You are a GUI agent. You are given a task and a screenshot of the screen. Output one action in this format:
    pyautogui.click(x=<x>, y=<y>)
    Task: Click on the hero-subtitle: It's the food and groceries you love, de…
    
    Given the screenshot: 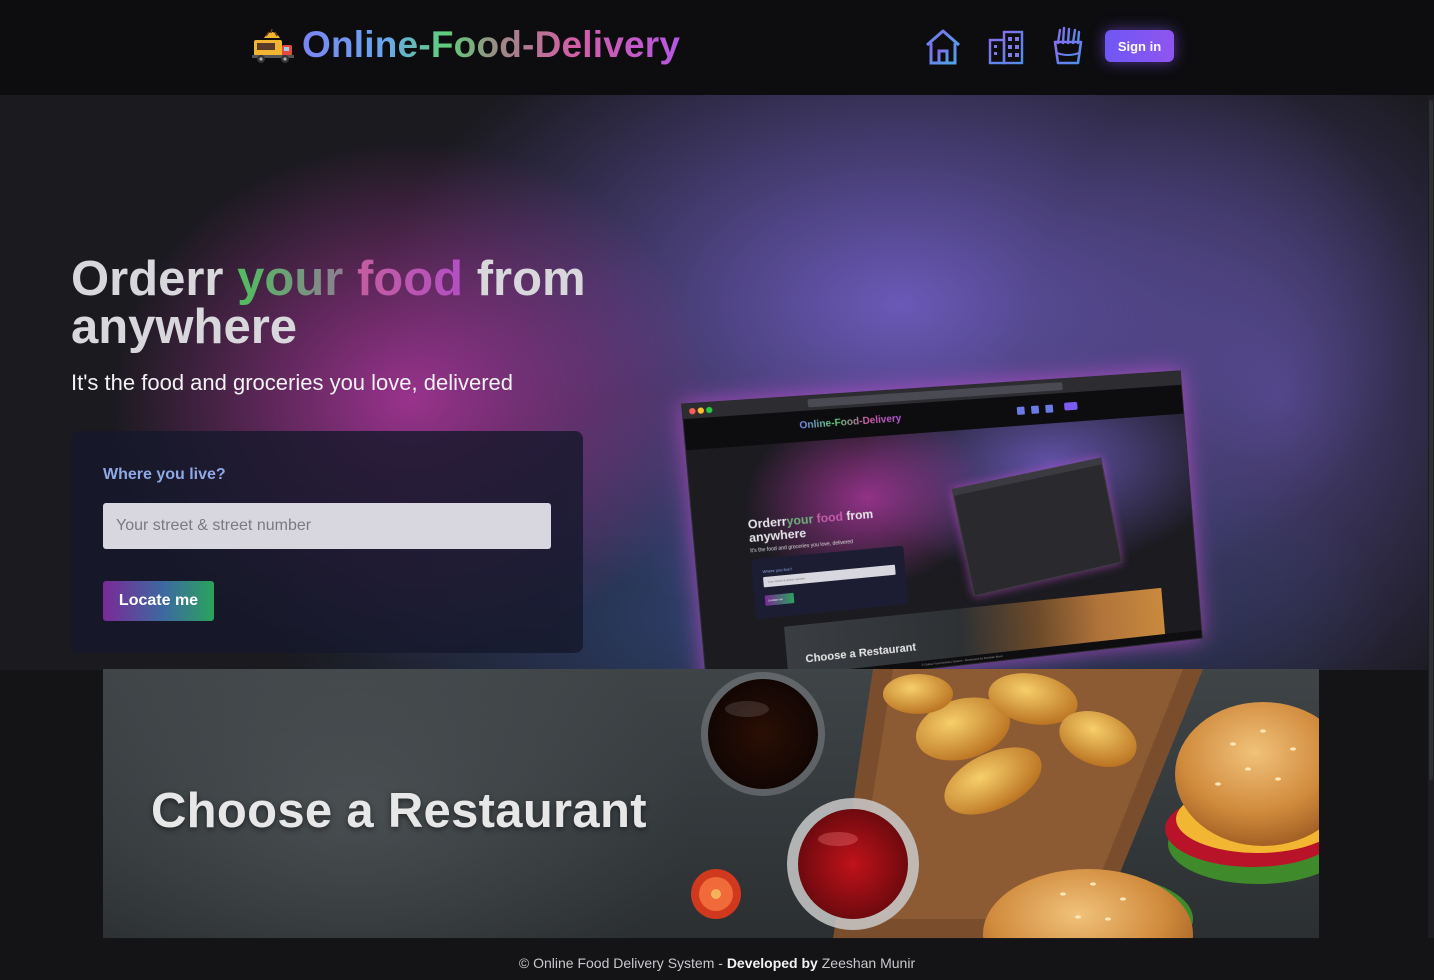 What is the action you would take?
    pyautogui.click(x=292, y=382)
    